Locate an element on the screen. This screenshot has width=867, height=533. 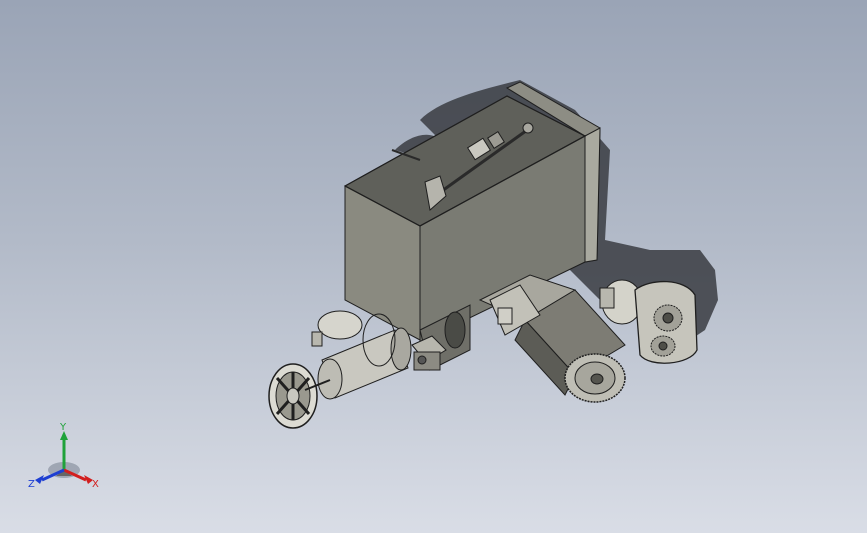
triad-y-label: Y is located at coordinates (63, 427).